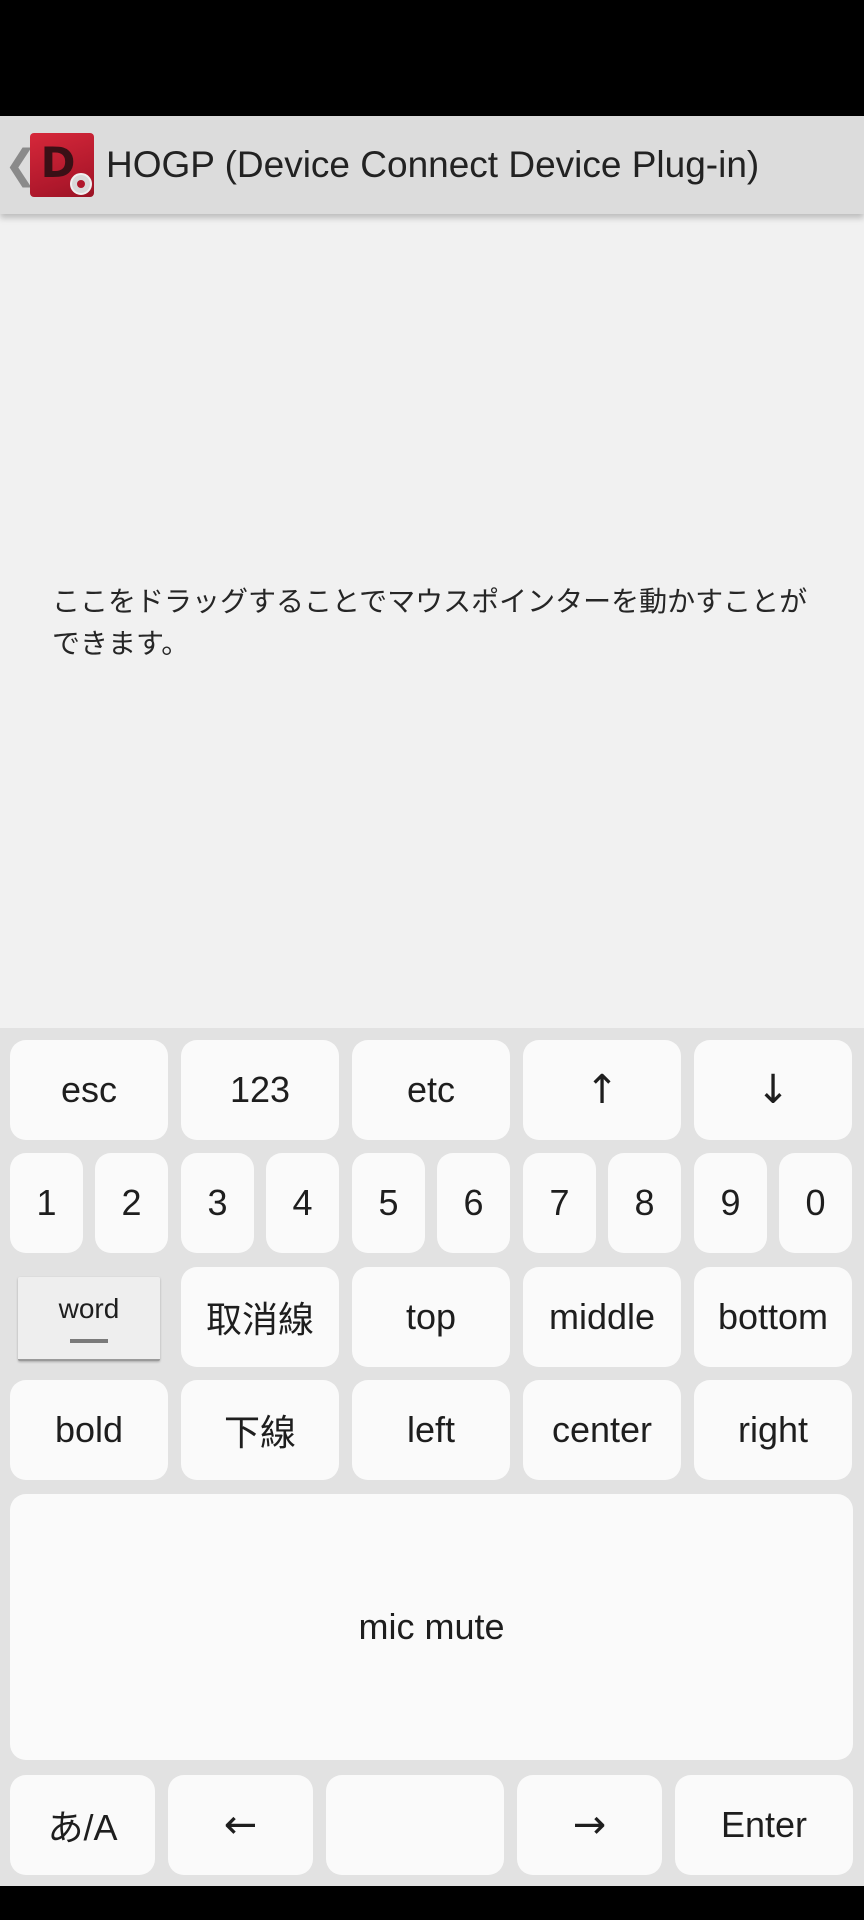 The width and height of the screenshot is (864, 1920). I want to click on key-digit-3: 3, so click(217, 1203).